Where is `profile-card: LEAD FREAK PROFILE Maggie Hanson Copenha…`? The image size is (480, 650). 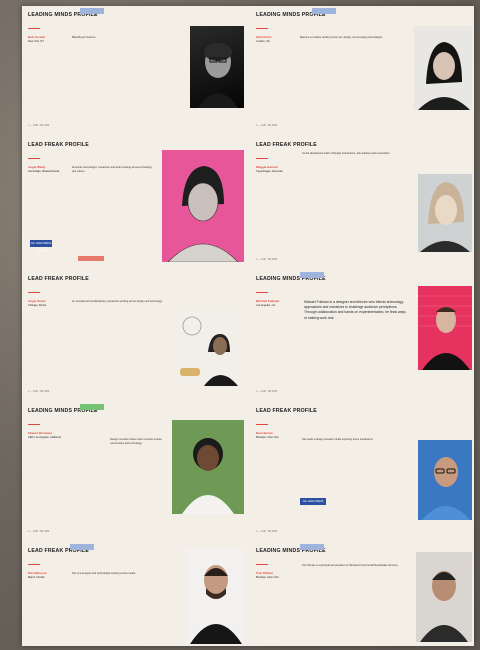 profile-card: LEAD FREAK PROFILE Maggie Hanson Copenha… is located at coordinates (362, 200).